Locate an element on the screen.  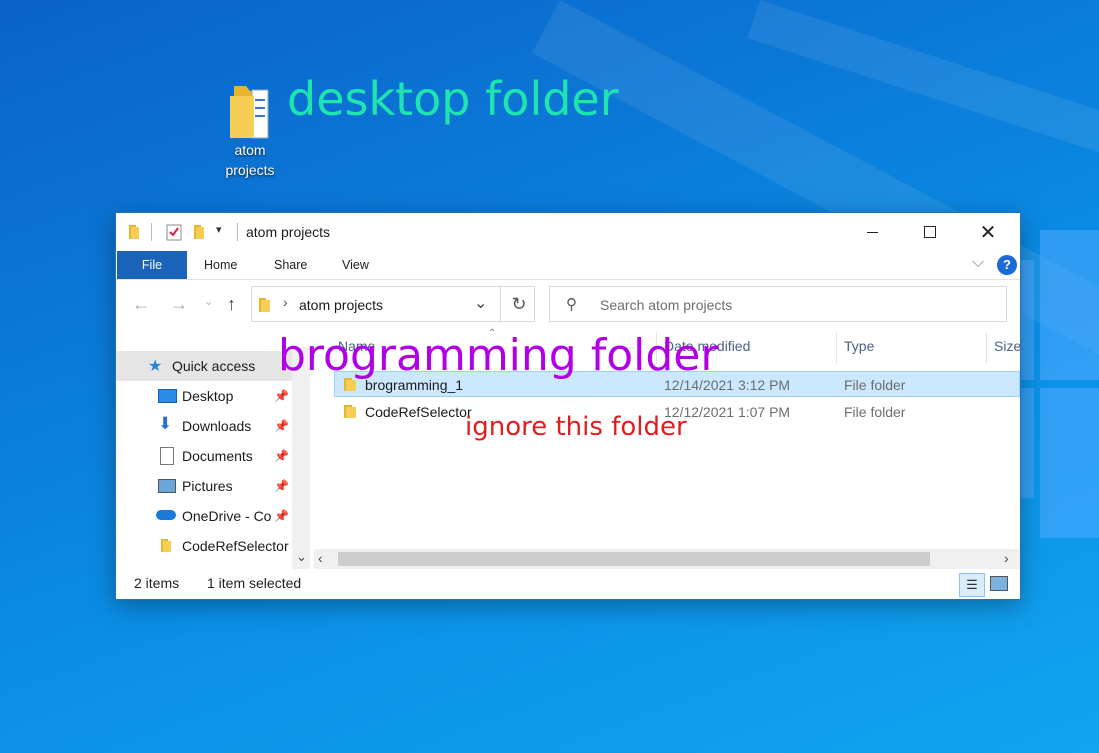
refresh-button: ↻ is located at coordinates (518, 304).